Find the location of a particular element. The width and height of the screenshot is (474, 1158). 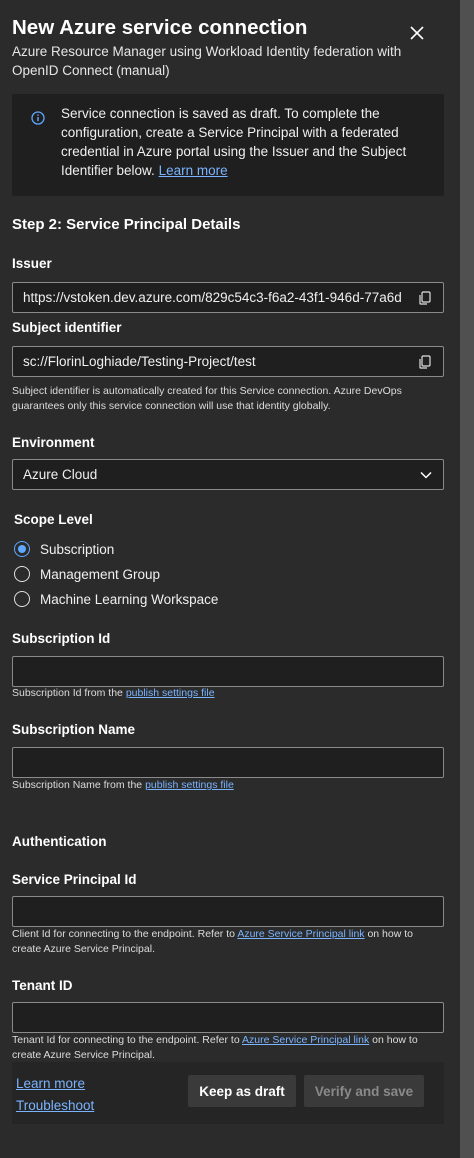

panel-title: New Azure service connection is located at coordinates (160, 27).